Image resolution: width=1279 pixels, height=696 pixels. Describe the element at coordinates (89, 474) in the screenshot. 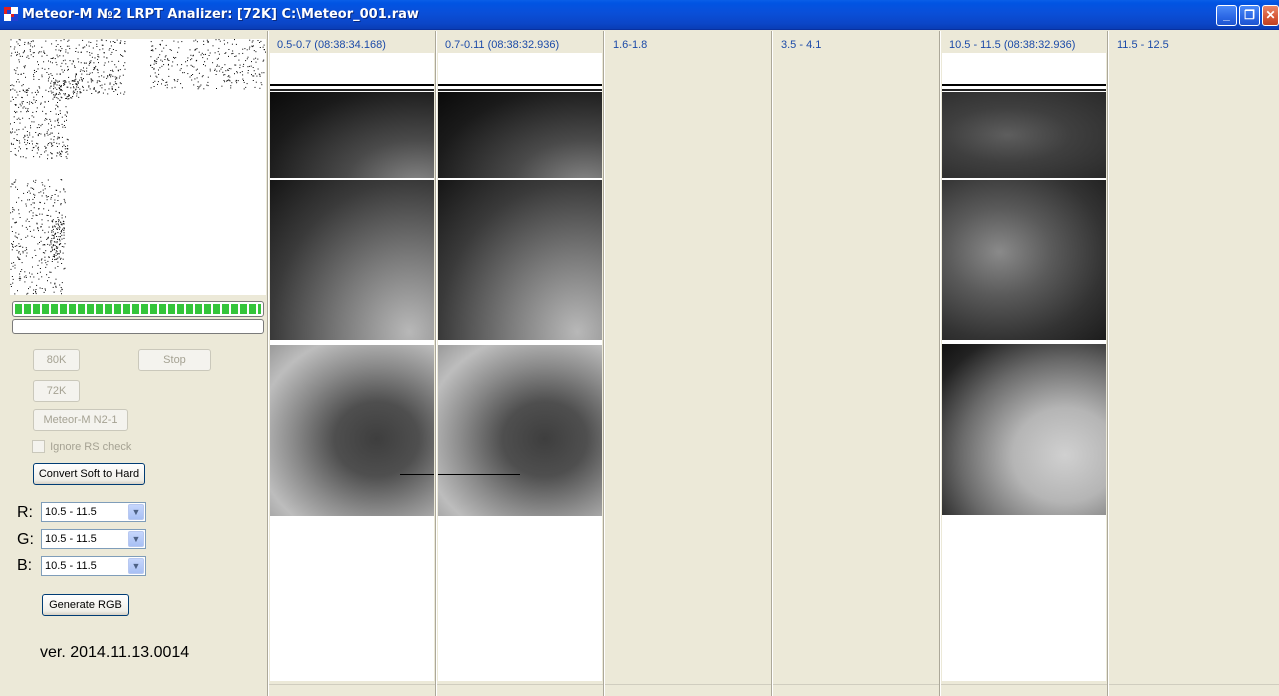

I see `convert-soft-to-hard-button: Convert Soft to Hard` at that location.